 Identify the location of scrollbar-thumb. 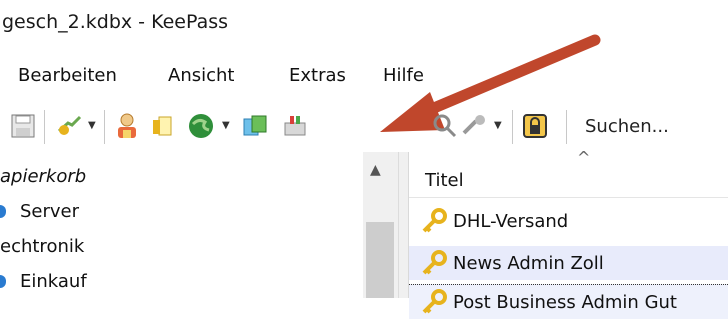
(380, 260).